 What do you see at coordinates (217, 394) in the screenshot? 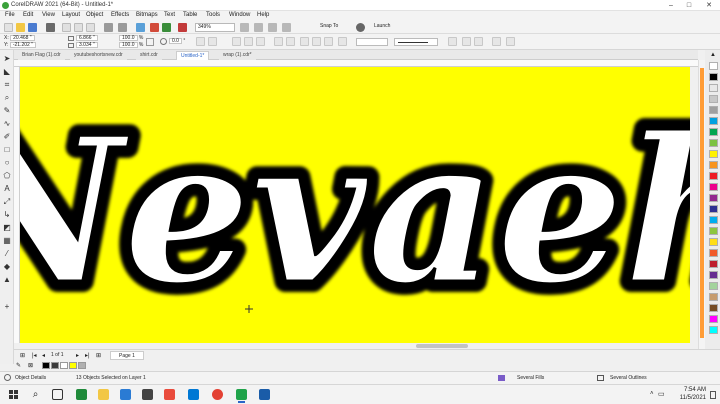
I see `chrome-icon` at bounding box center [217, 394].